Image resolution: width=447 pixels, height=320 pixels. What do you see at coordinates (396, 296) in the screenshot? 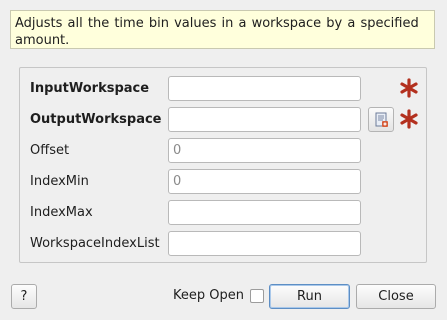
I see `close-button: Close` at bounding box center [396, 296].